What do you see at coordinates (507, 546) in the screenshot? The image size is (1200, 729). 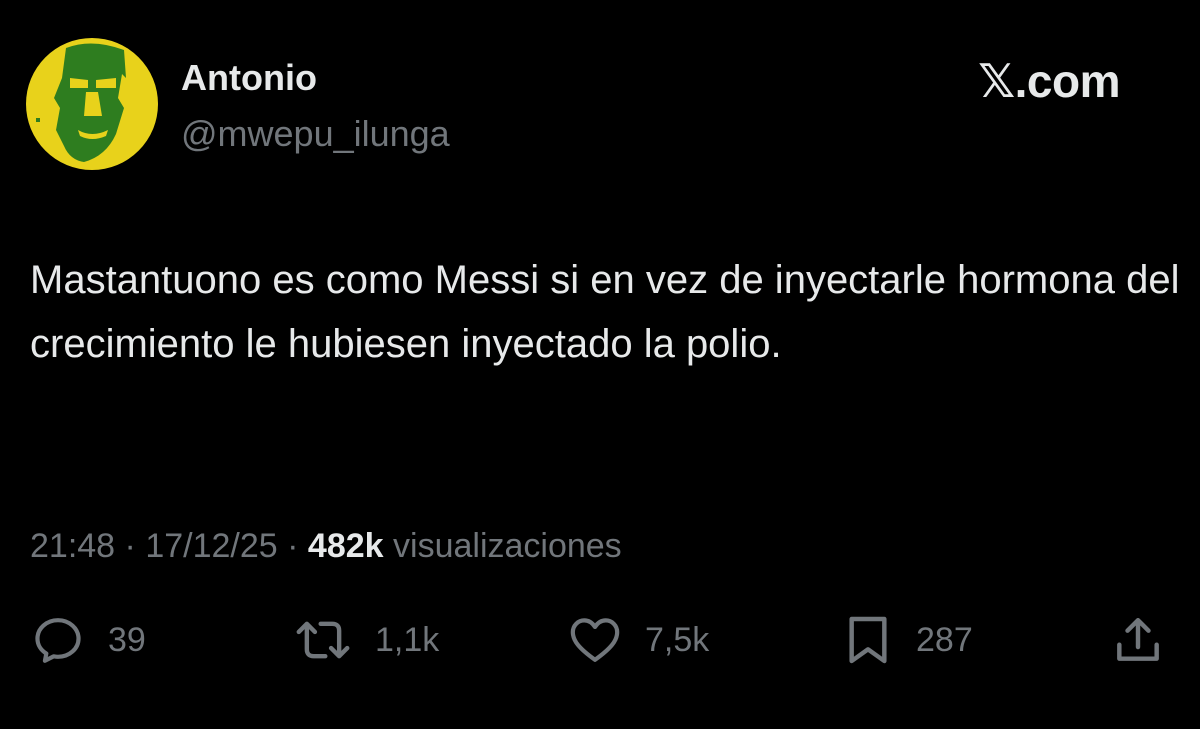 I see `views-label: visualizaciones` at bounding box center [507, 546].